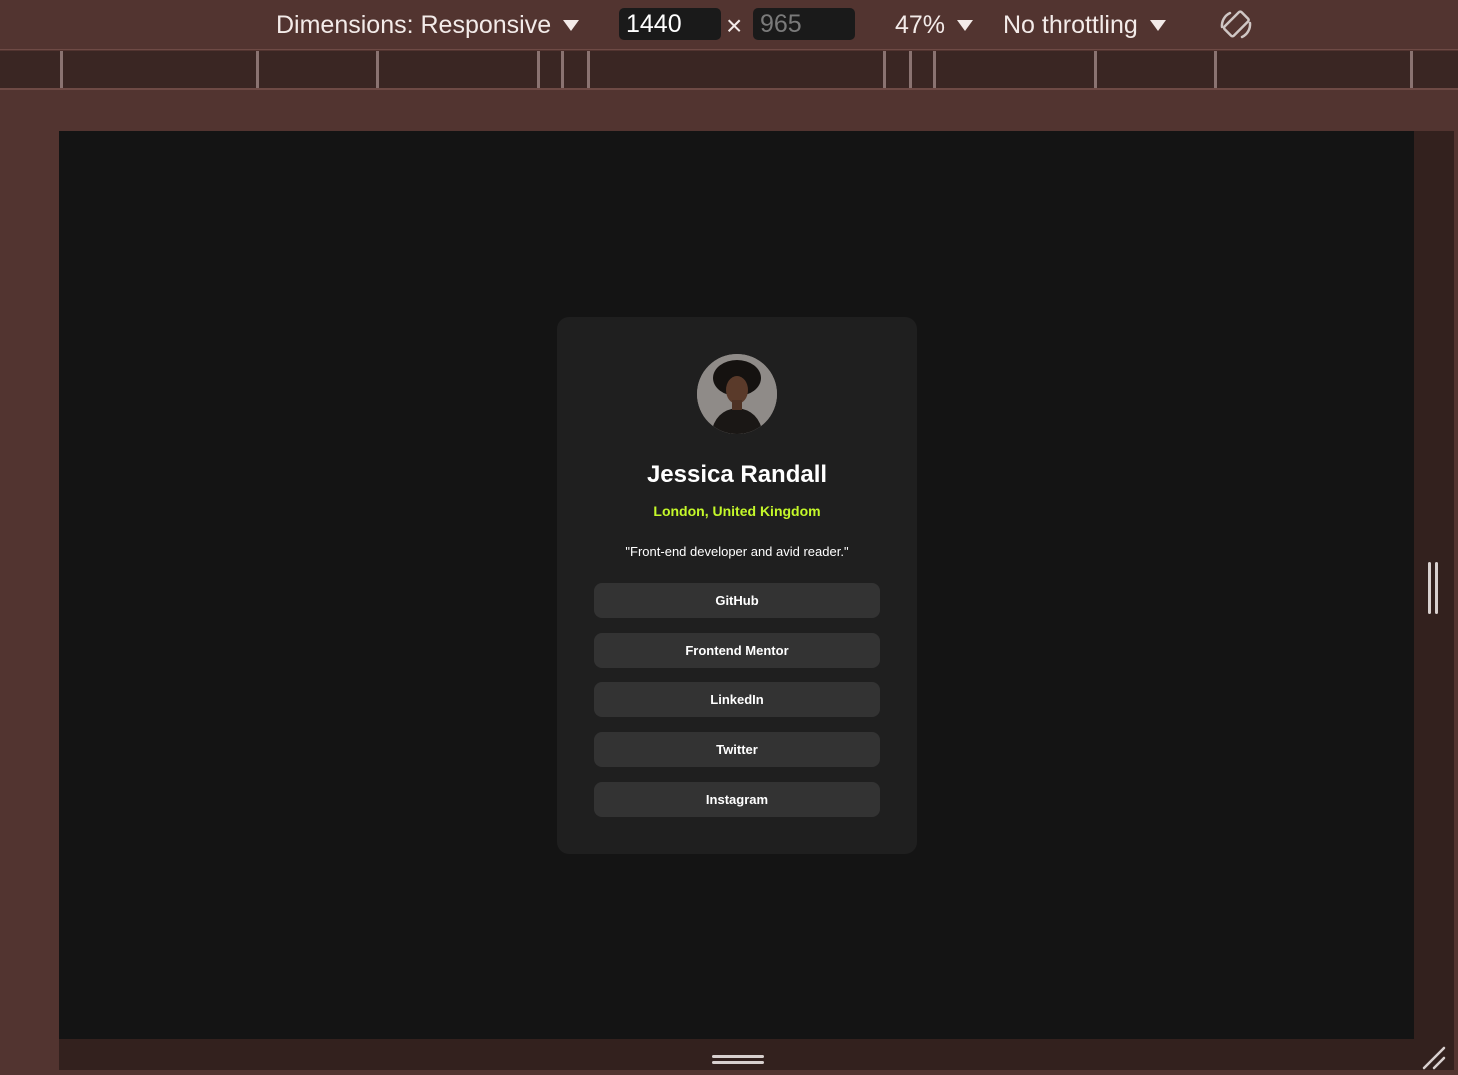  Describe the element at coordinates (737, 600) in the screenshot. I see `github-link-button: GitHub` at that location.